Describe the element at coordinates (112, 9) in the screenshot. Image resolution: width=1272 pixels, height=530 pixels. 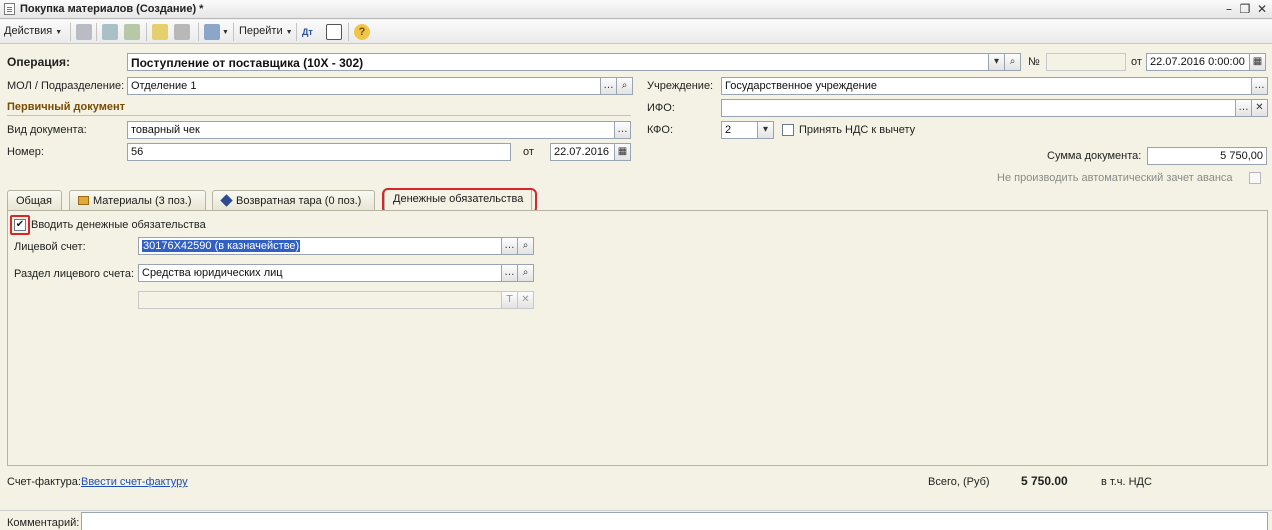
I see `window-title: Покупка материалов (Создание) *` at that location.